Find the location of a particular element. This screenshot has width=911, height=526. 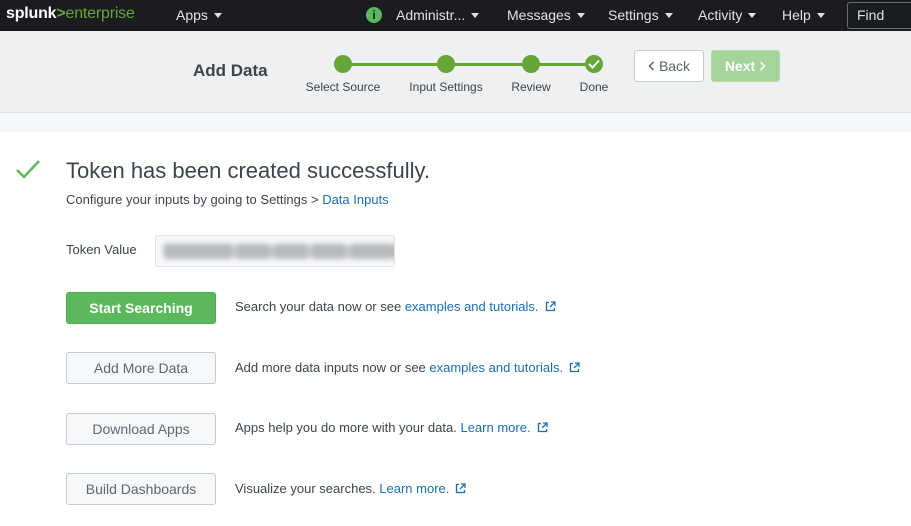

back-button: Back is located at coordinates (669, 66).